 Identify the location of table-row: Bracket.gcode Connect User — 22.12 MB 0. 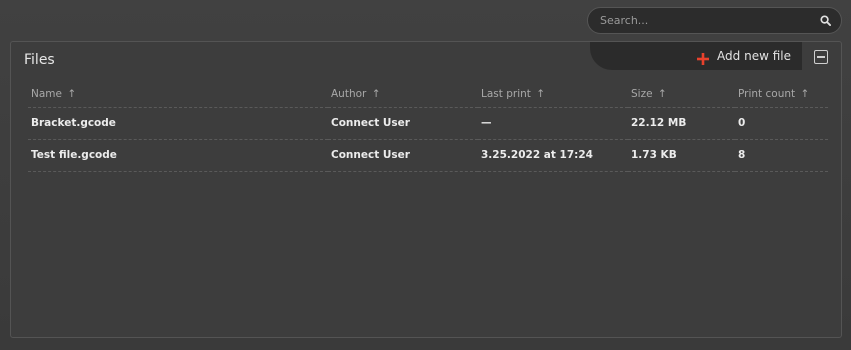
(428, 123).